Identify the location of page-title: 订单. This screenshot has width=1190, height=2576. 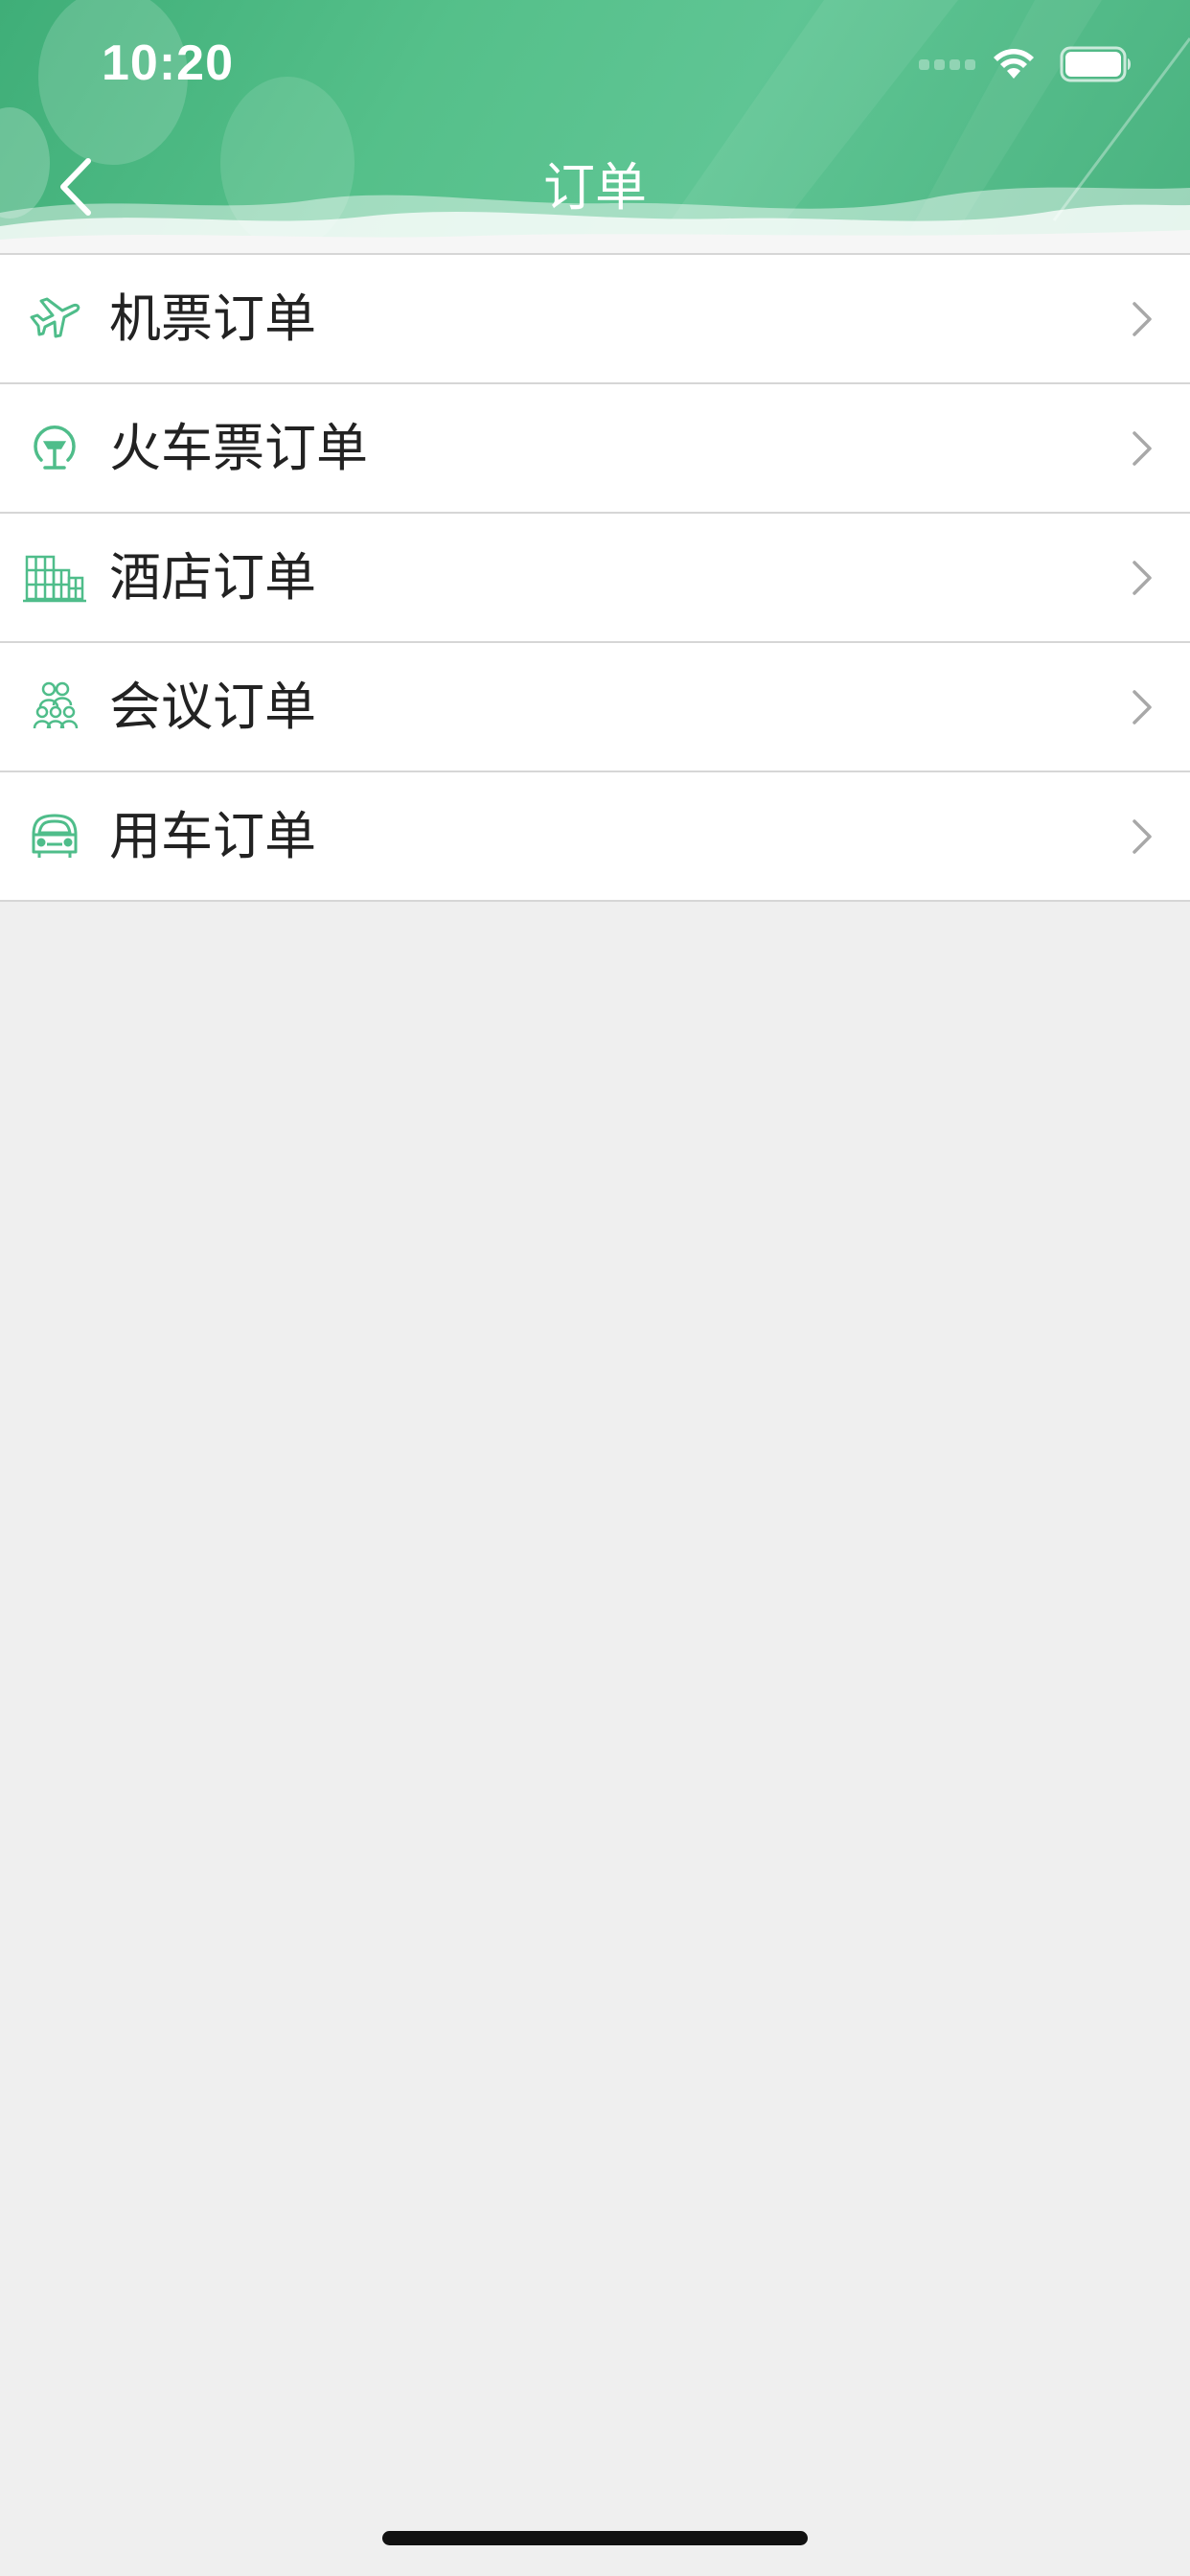
(595, 187).